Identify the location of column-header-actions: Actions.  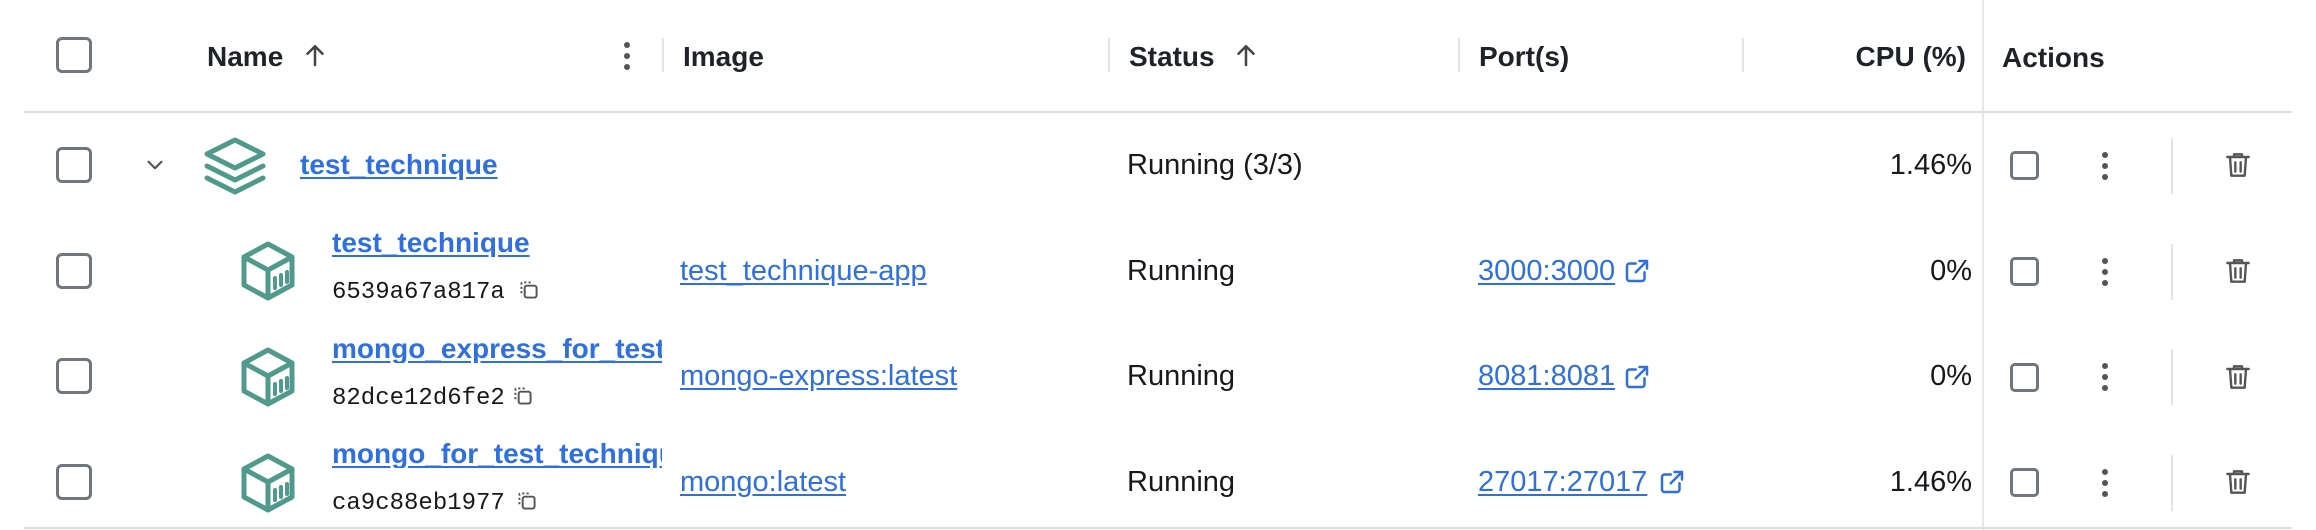
(2053, 57).